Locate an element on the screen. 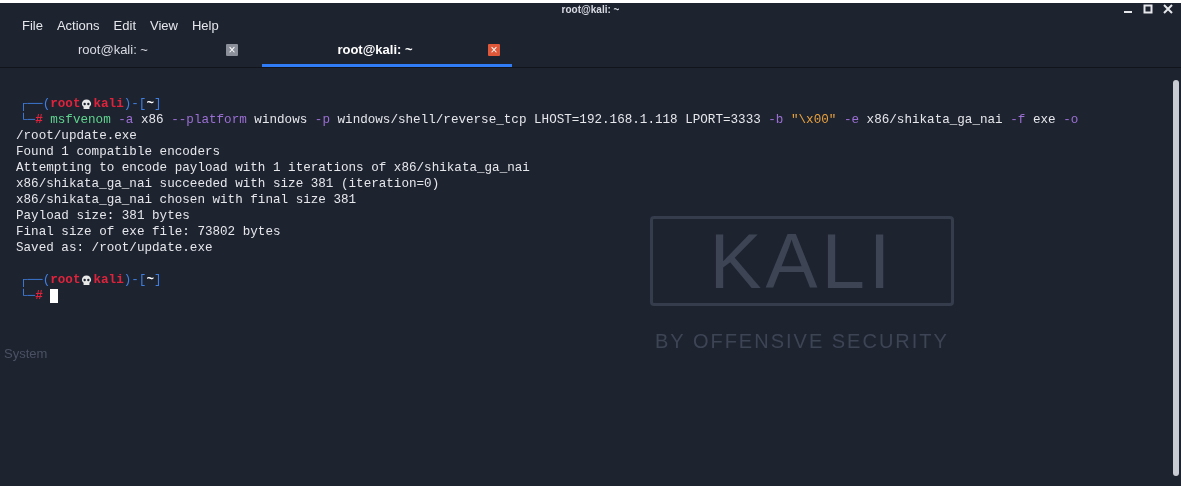 The width and height of the screenshot is (1181, 486). menu-item: Edit is located at coordinates (124, 25).